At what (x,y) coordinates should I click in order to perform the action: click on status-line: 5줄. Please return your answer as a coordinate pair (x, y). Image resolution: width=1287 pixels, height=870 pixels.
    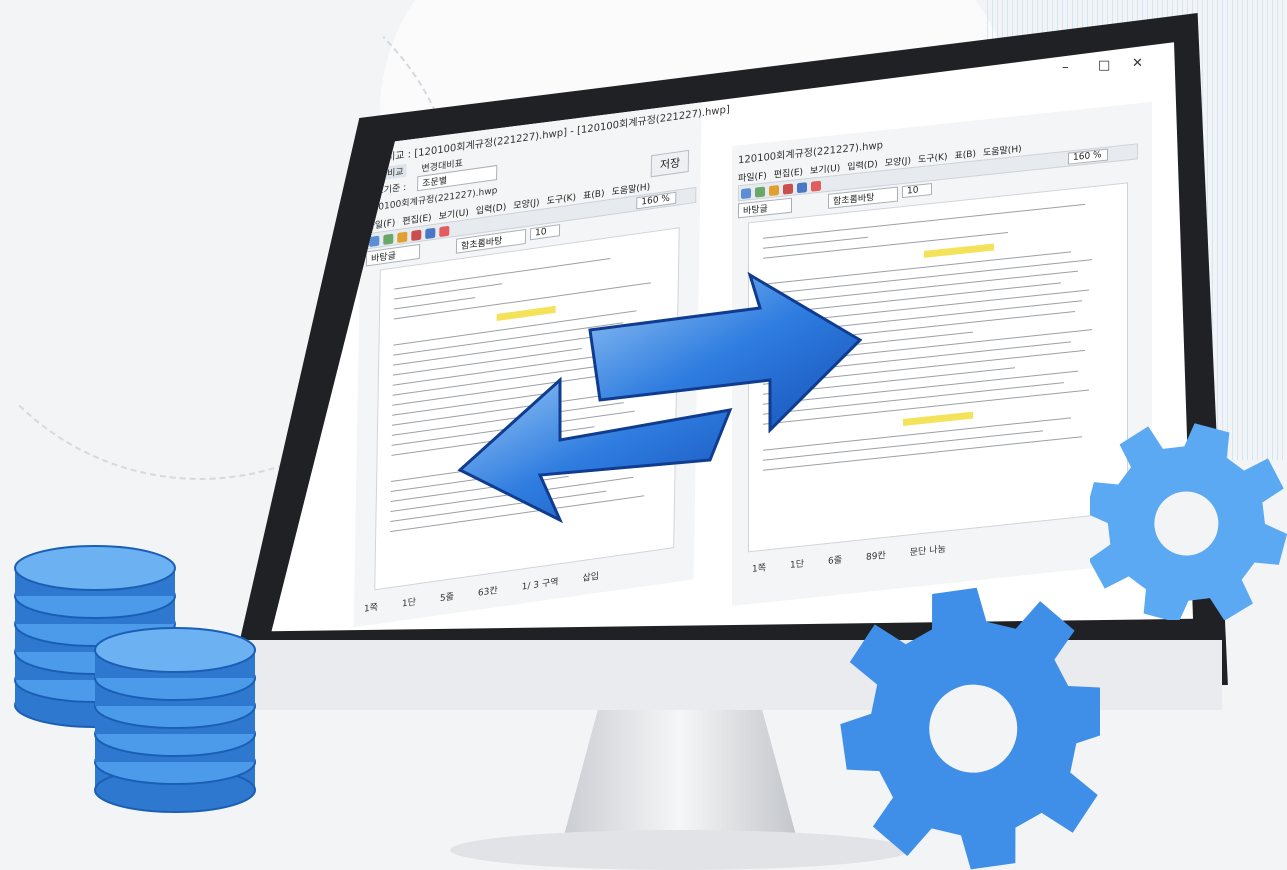
    Looking at the image, I should click on (447, 598).